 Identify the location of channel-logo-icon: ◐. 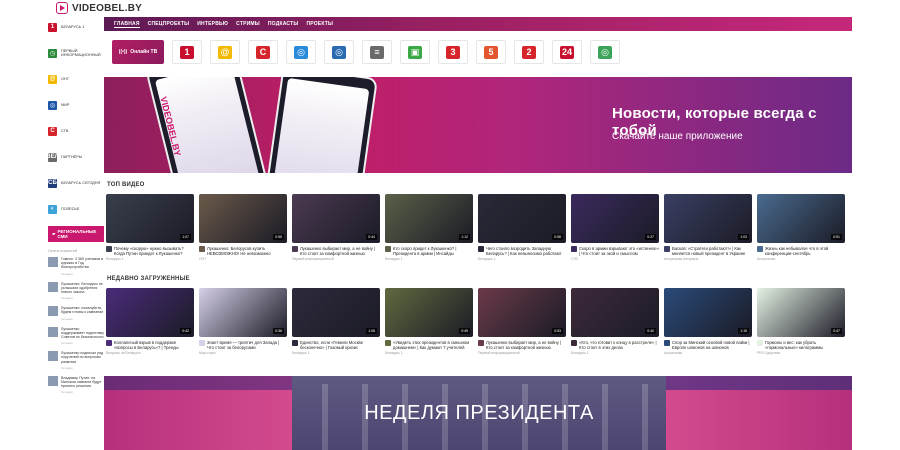
(52, 209).